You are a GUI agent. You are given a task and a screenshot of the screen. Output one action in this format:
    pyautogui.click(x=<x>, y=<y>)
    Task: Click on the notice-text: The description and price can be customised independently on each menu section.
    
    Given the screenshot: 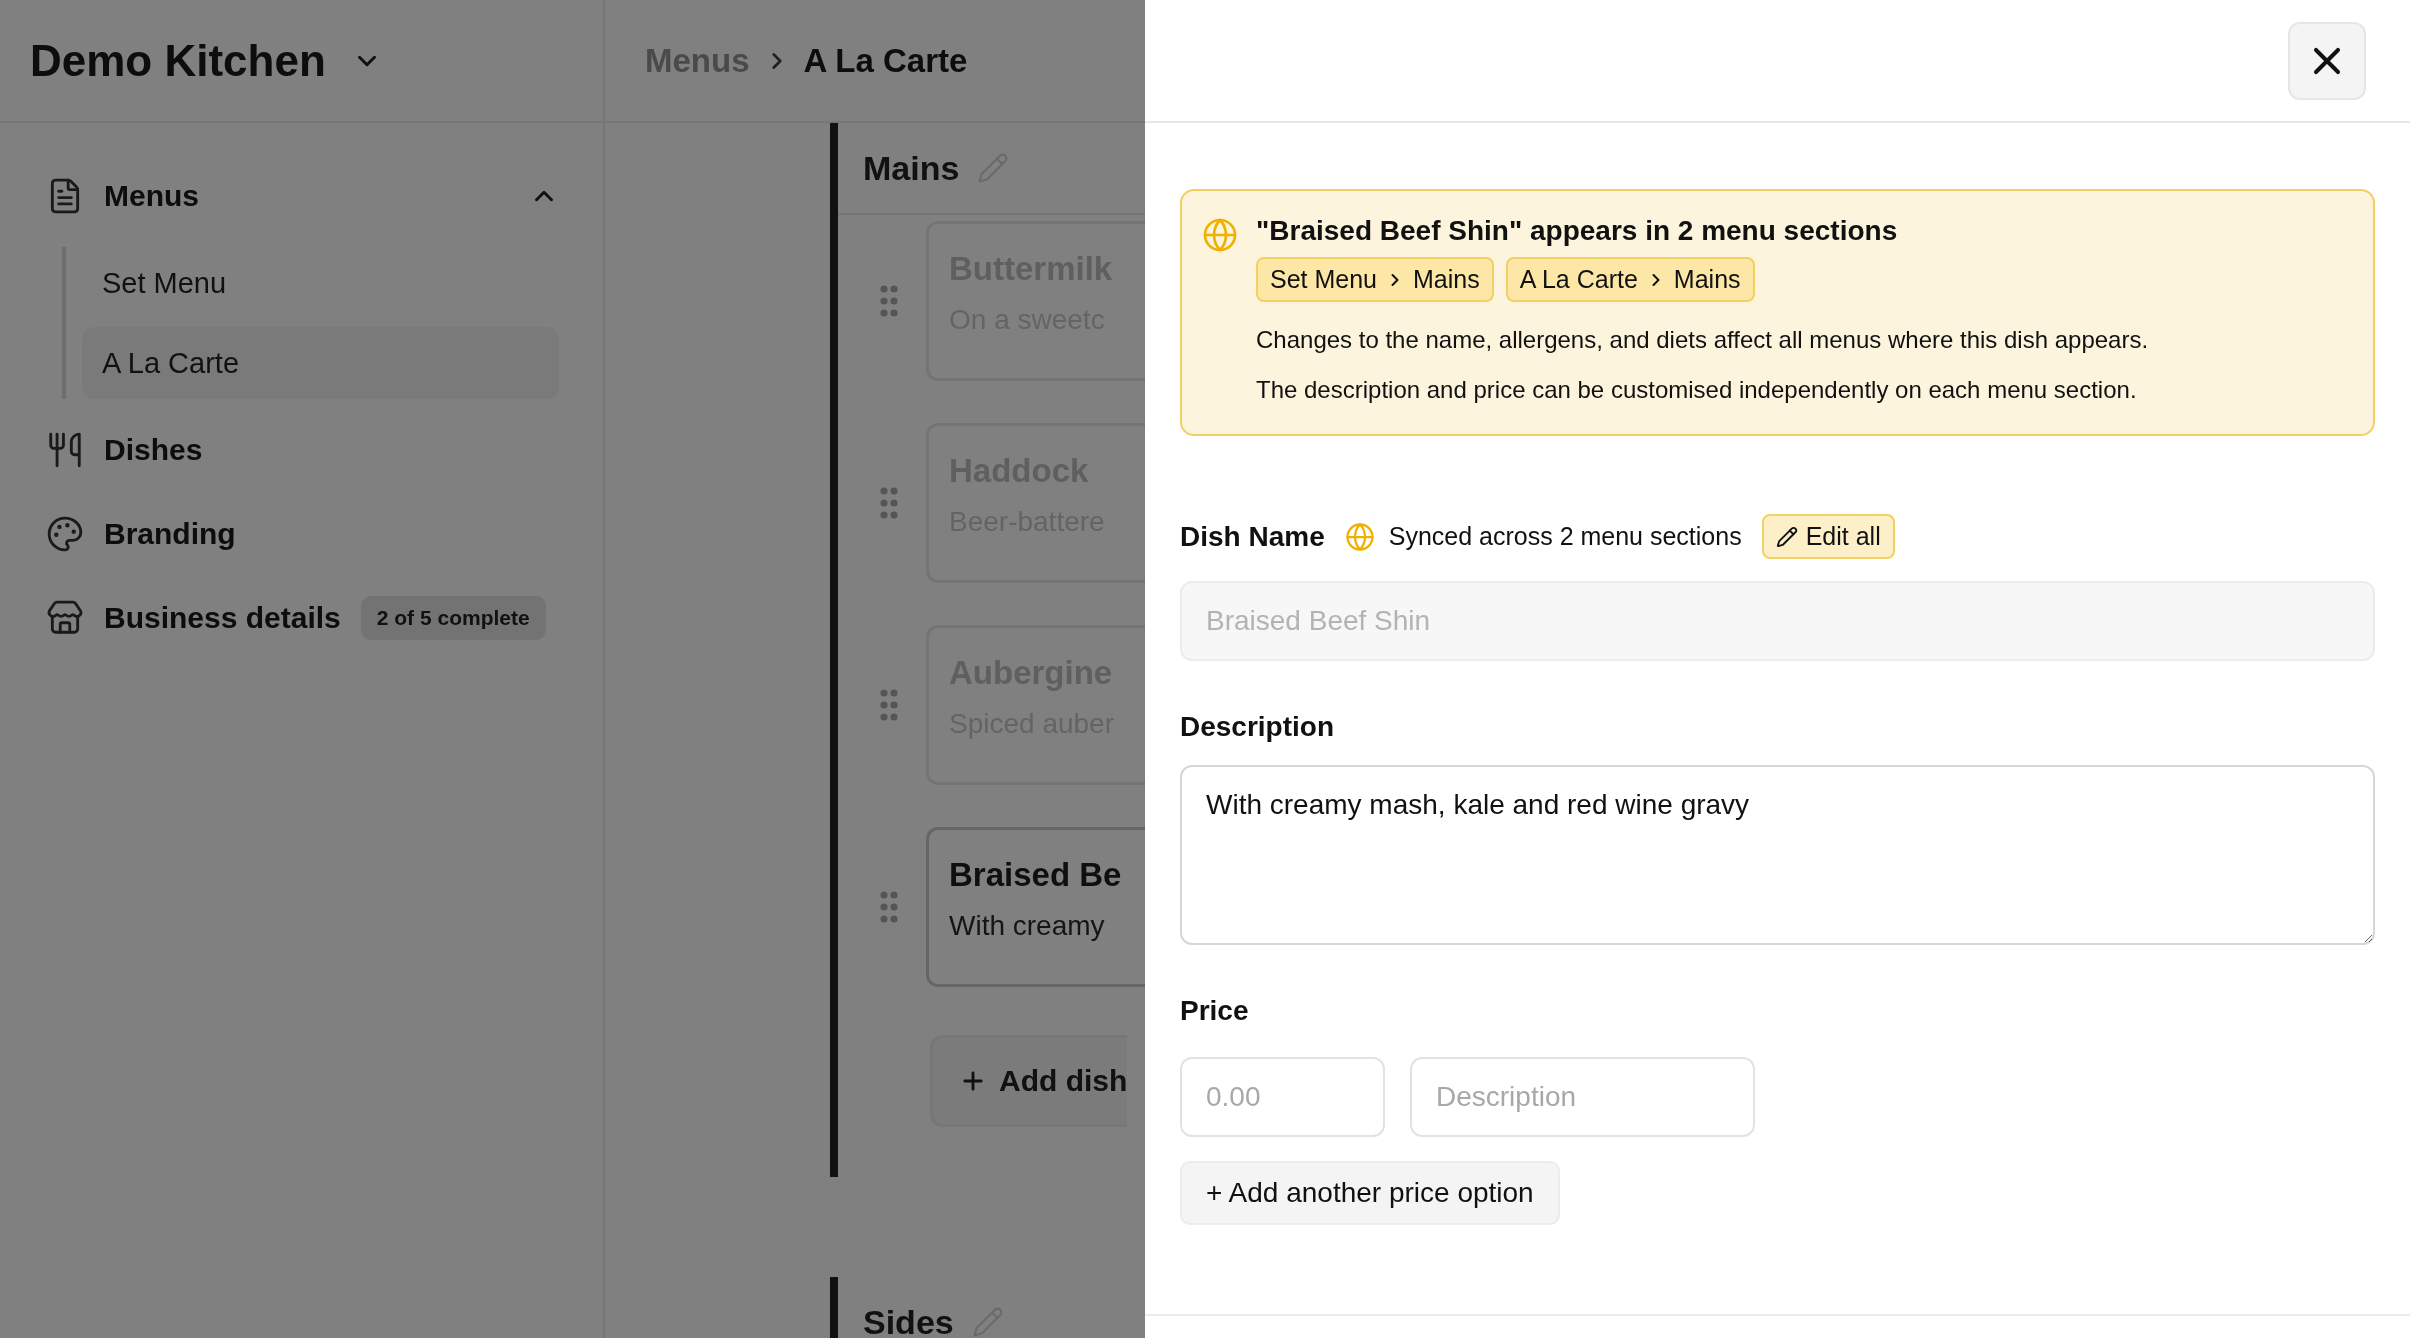 What is the action you would take?
    pyautogui.click(x=1697, y=390)
    